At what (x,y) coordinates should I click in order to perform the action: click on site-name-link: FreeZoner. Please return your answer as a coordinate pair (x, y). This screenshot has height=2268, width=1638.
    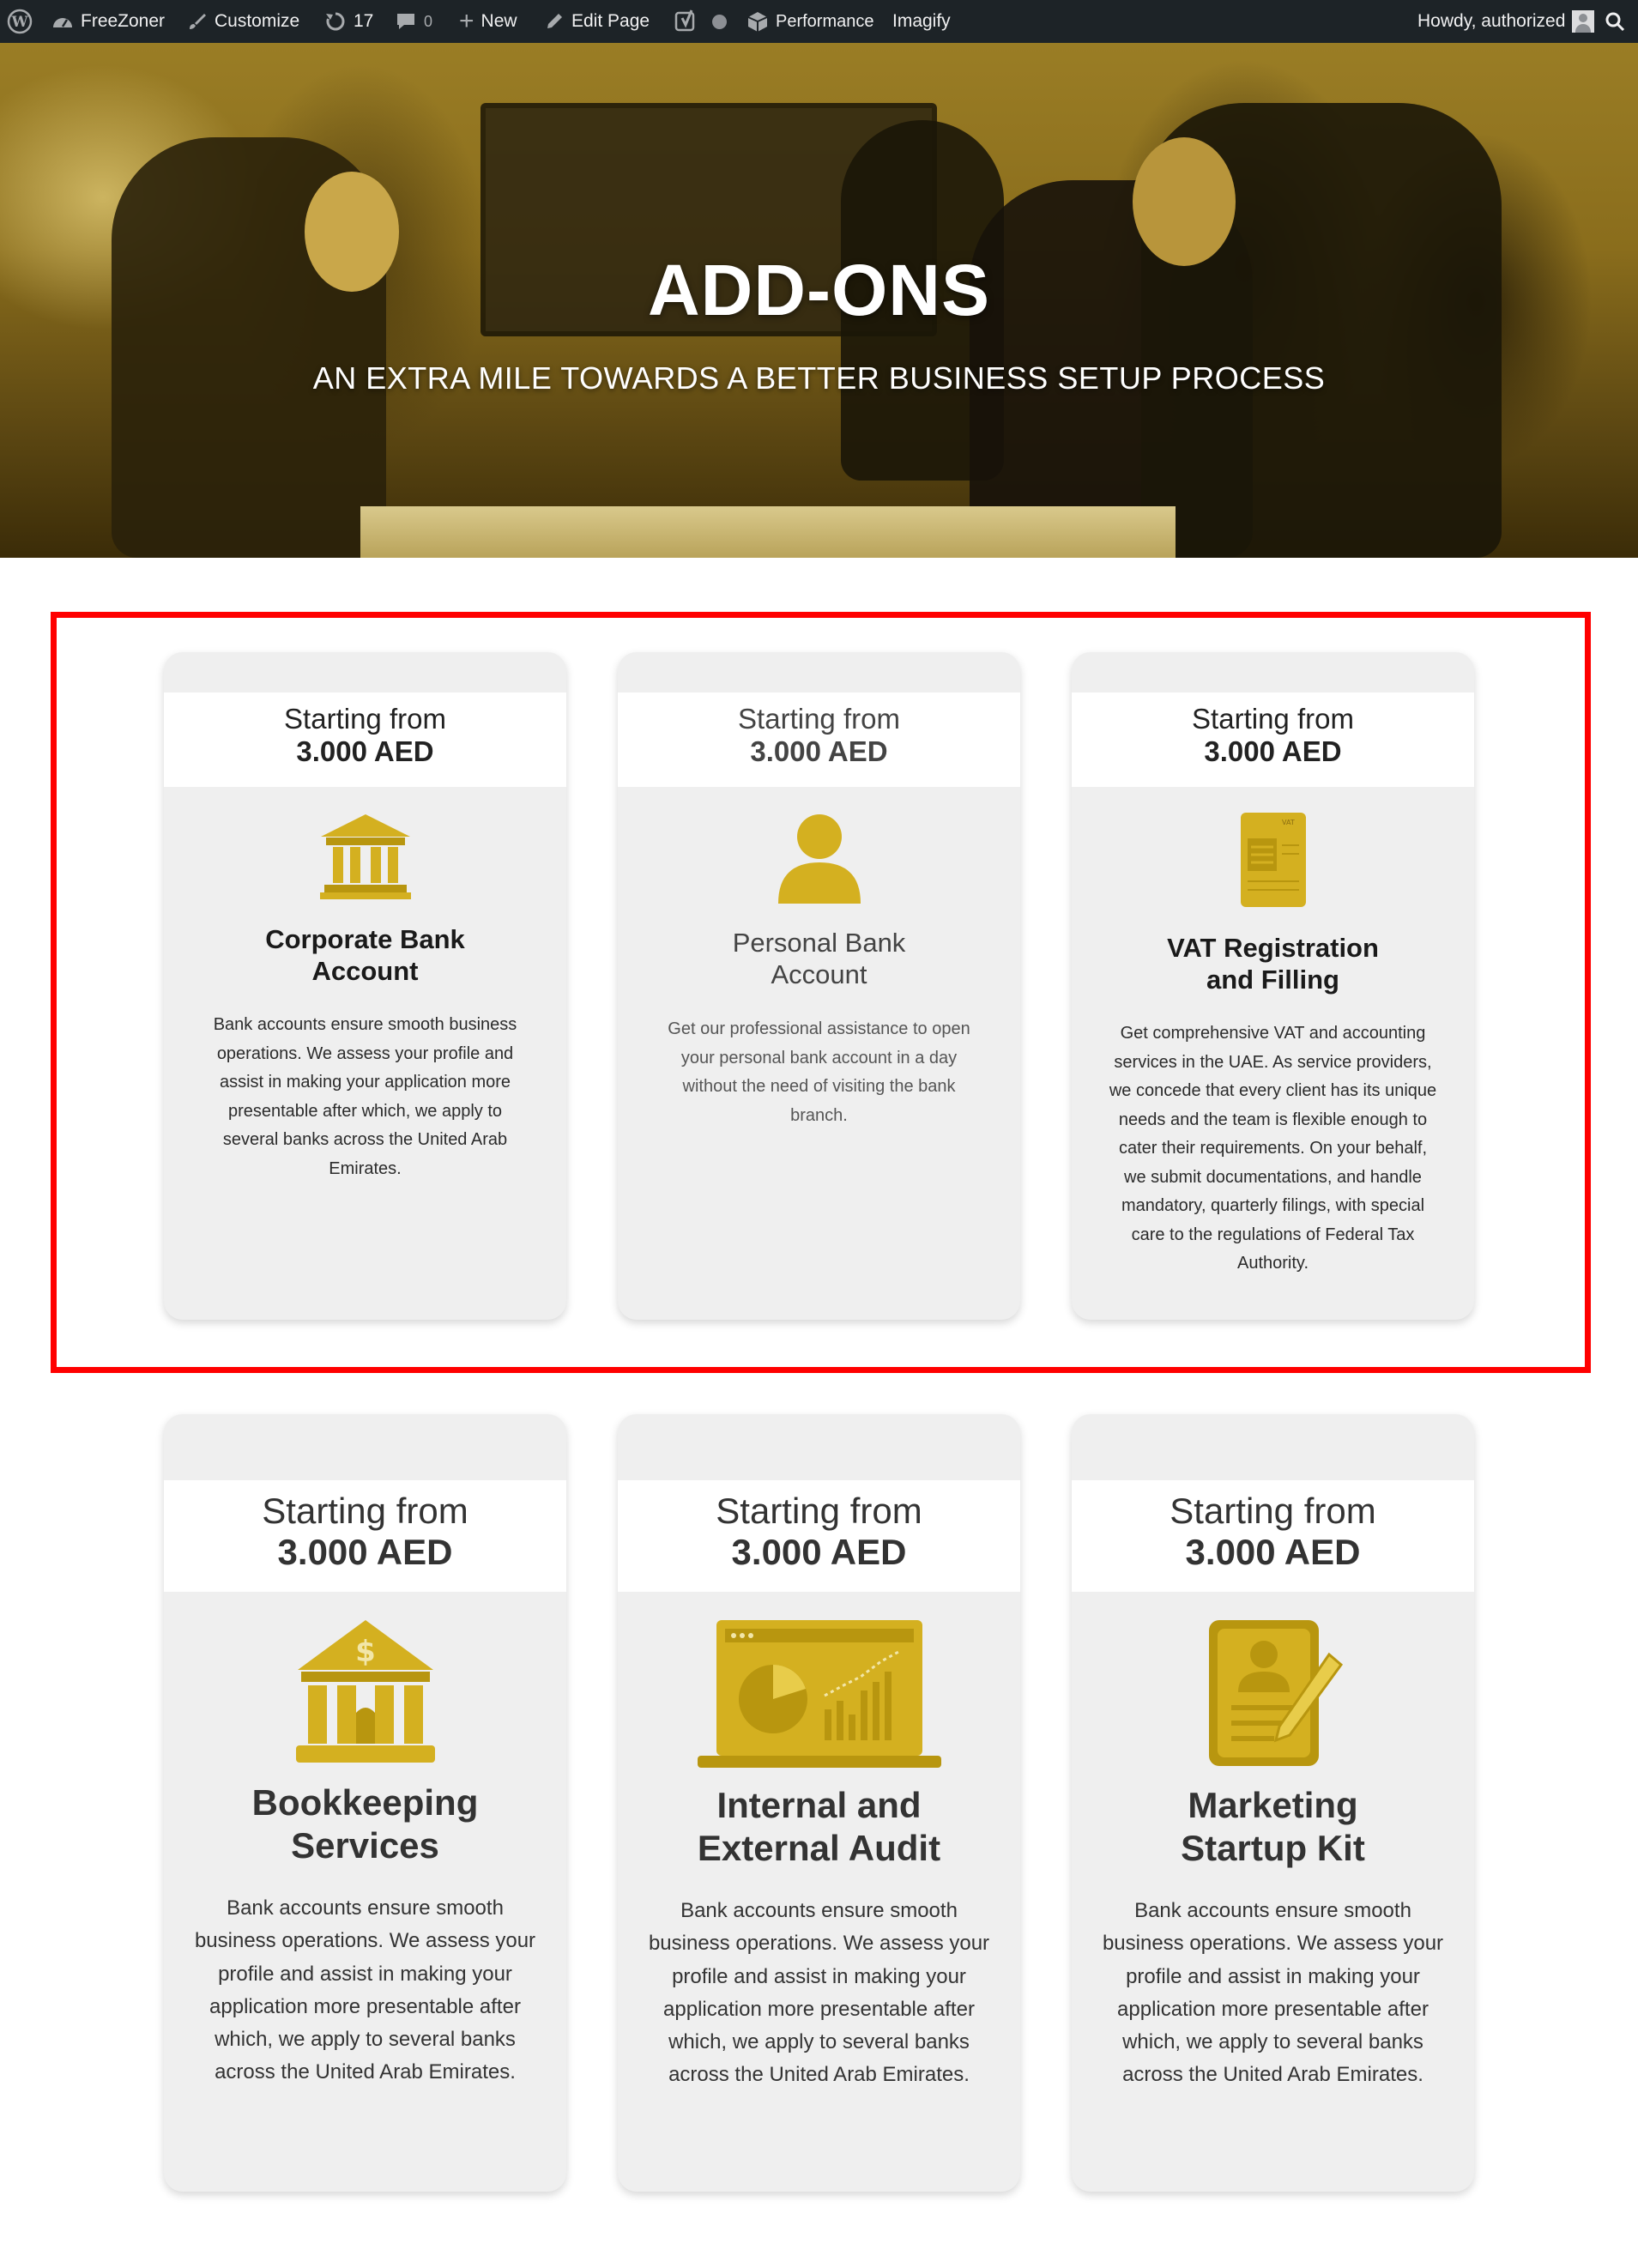
    Looking at the image, I should click on (108, 21).